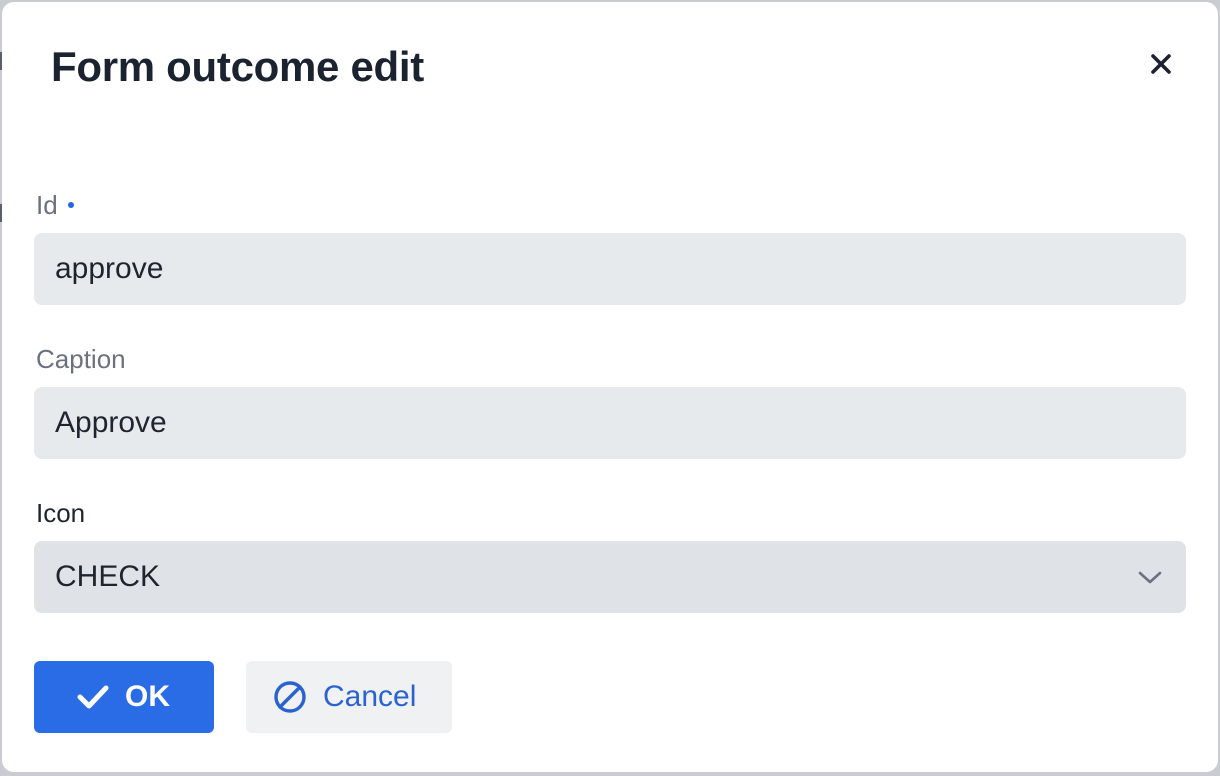  What do you see at coordinates (93, 697) in the screenshot?
I see `check-icon` at bounding box center [93, 697].